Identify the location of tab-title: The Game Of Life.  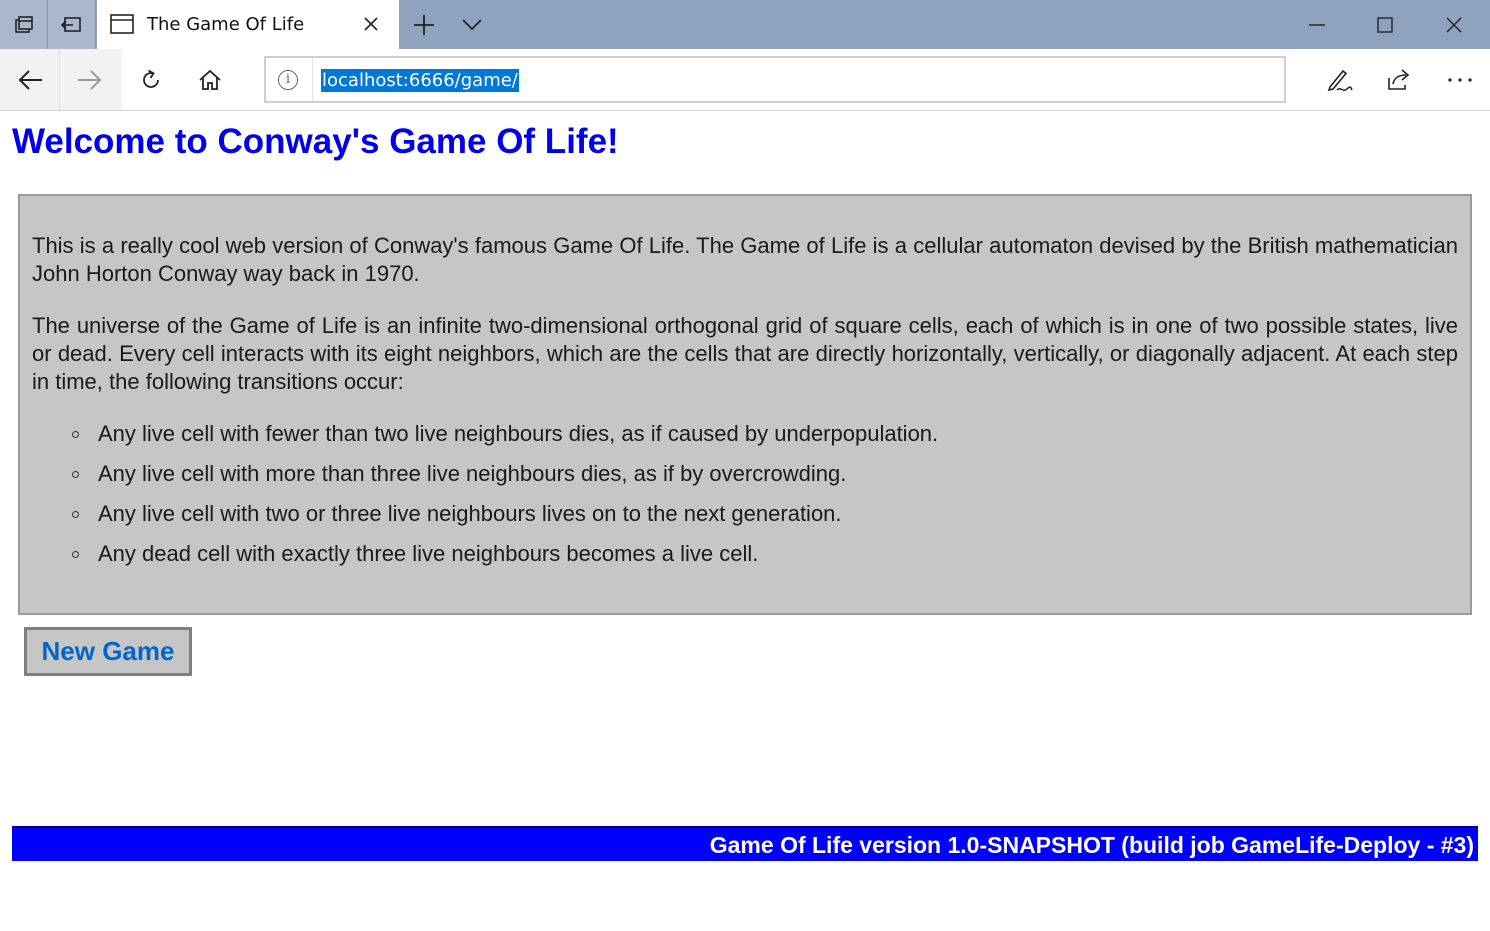
(226, 24).